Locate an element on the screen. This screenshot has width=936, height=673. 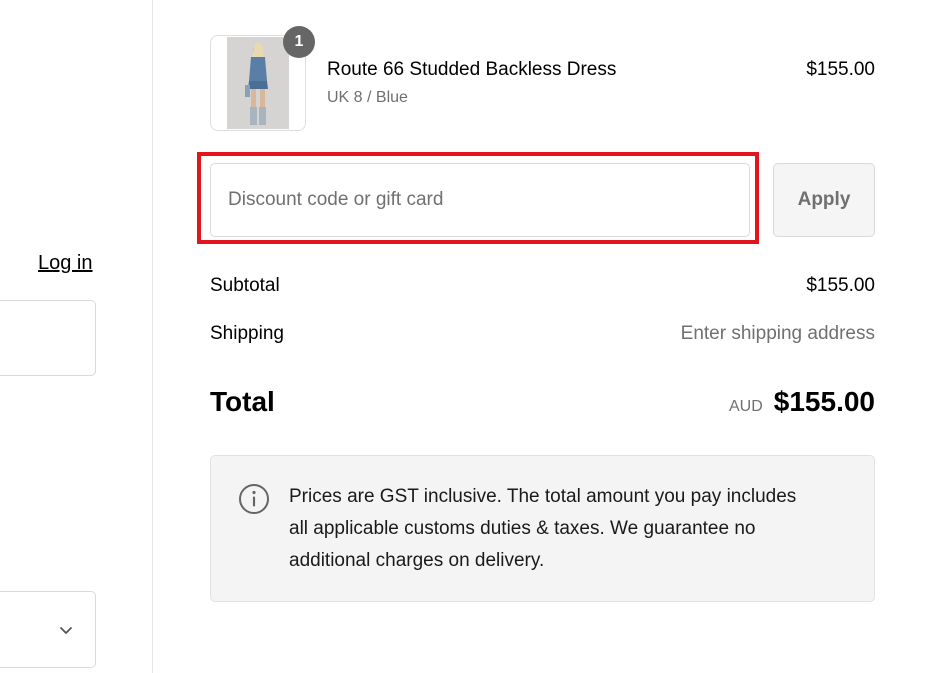
total-value: $155.00 is located at coordinates (824, 401).